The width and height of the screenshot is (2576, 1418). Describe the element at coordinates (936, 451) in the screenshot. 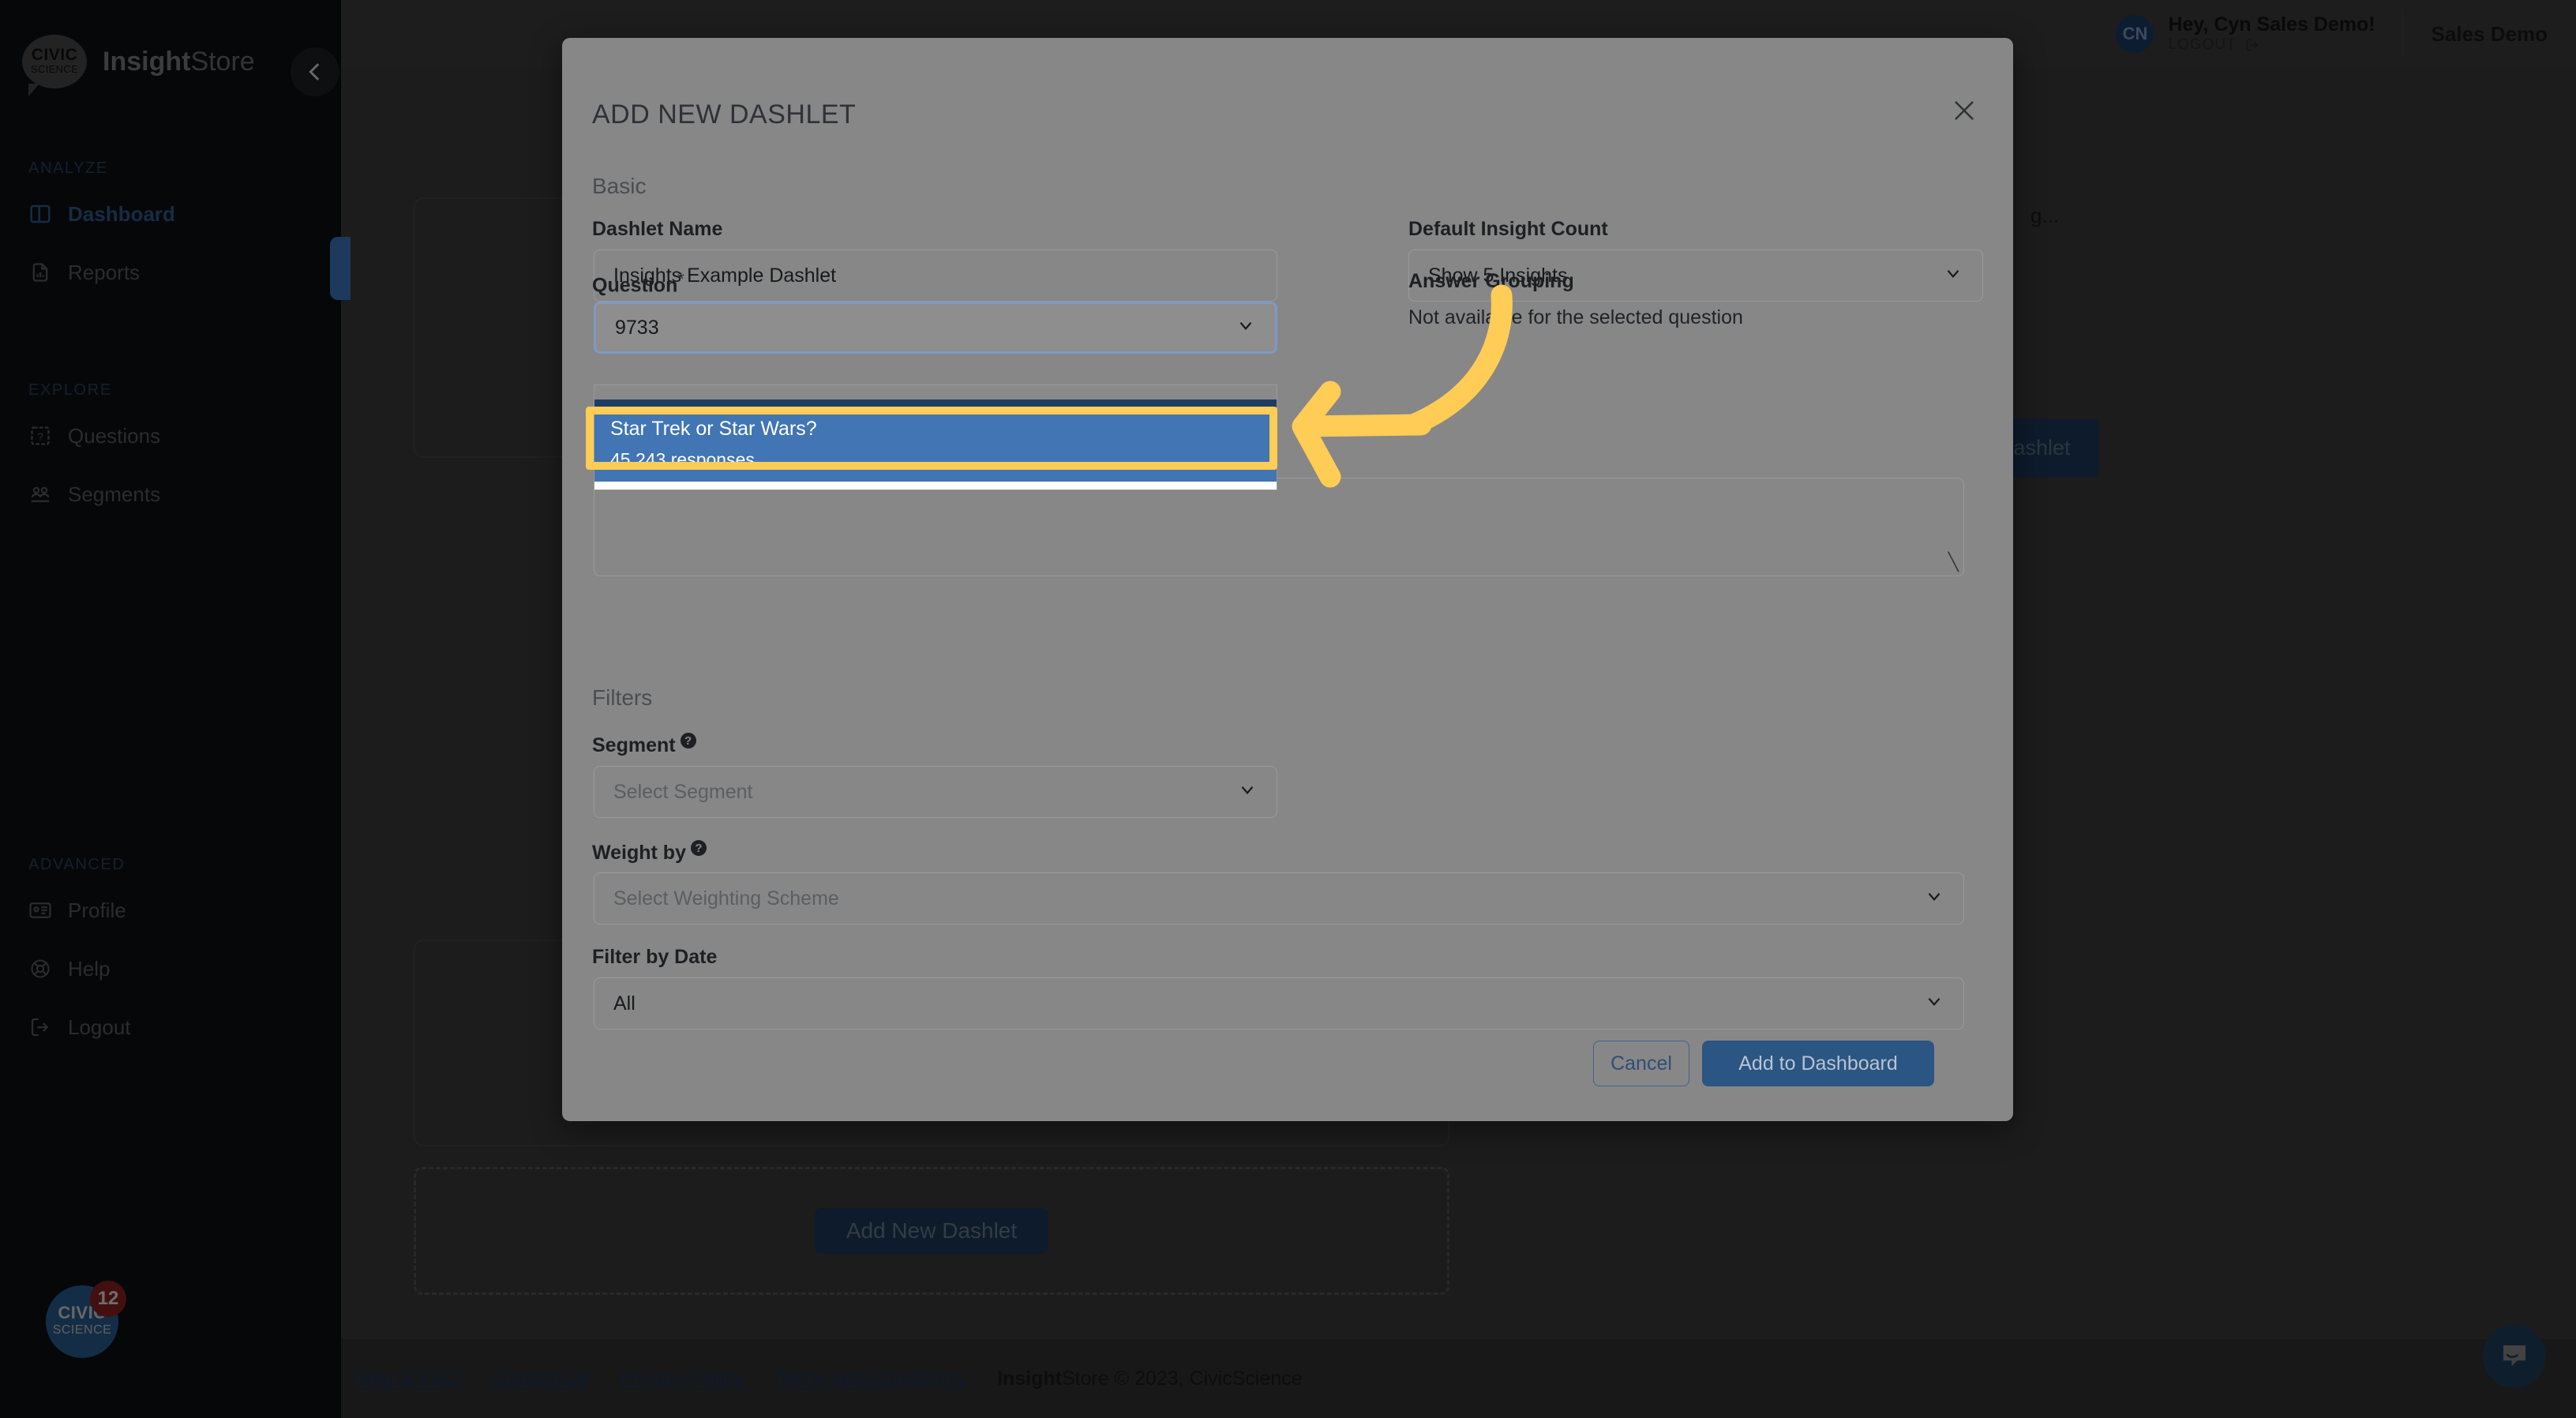

I see `dropdown-option-highlighted: Star Trek or Star Wars? 45,243 responses` at that location.